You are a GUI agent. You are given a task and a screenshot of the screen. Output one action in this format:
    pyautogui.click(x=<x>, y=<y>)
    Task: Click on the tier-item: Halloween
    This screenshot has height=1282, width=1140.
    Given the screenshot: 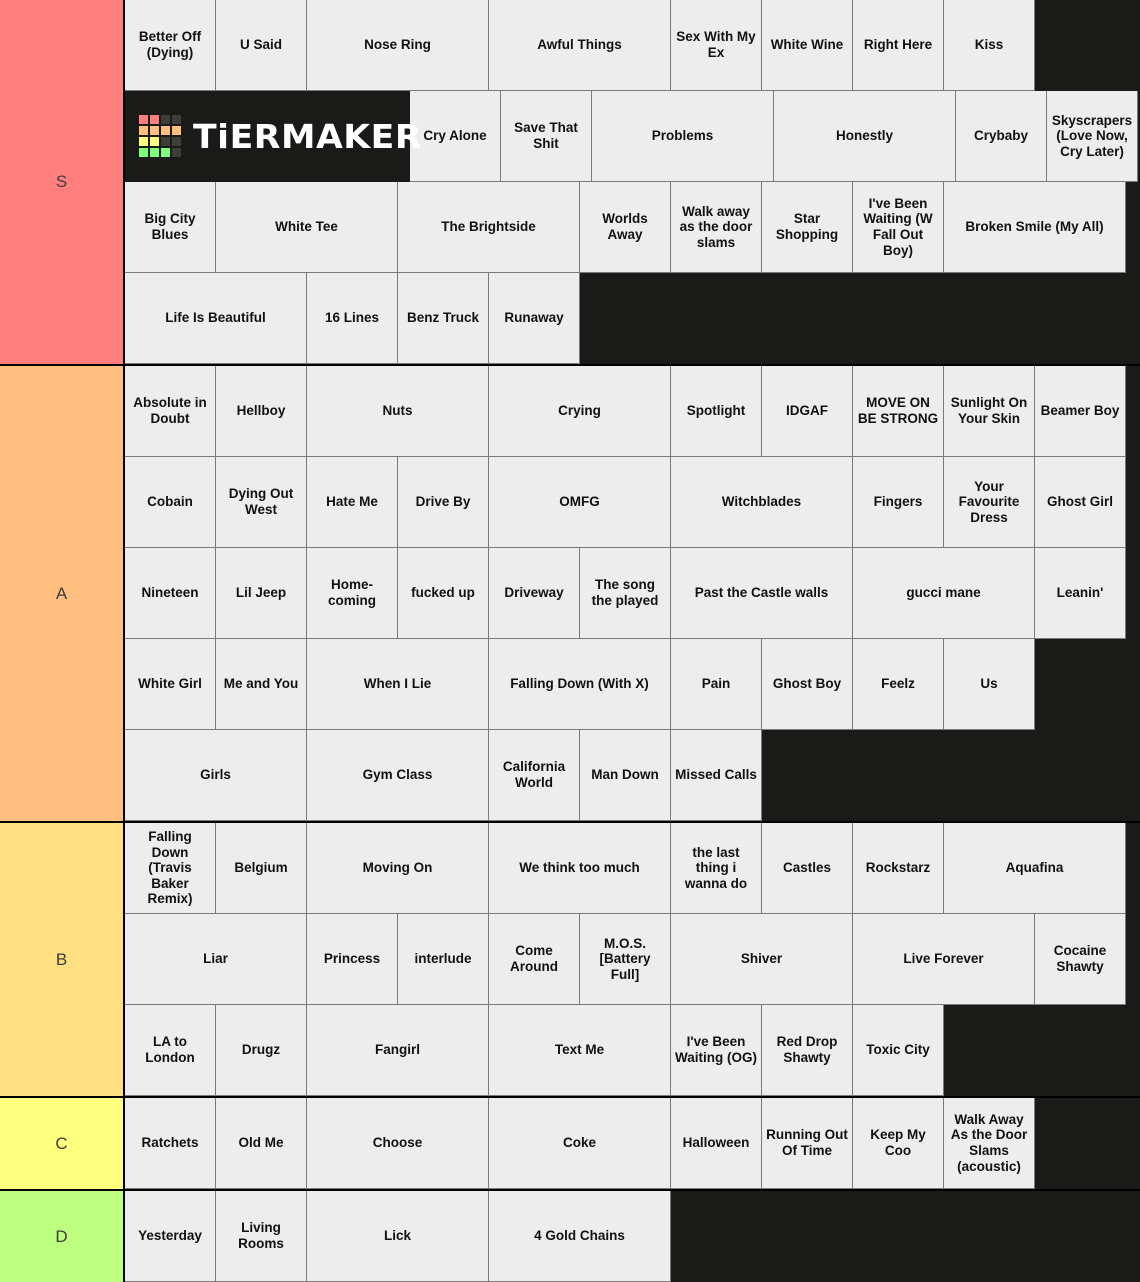 What is the action you would take?
    pyautogui.click(x=716, y=1143)
    